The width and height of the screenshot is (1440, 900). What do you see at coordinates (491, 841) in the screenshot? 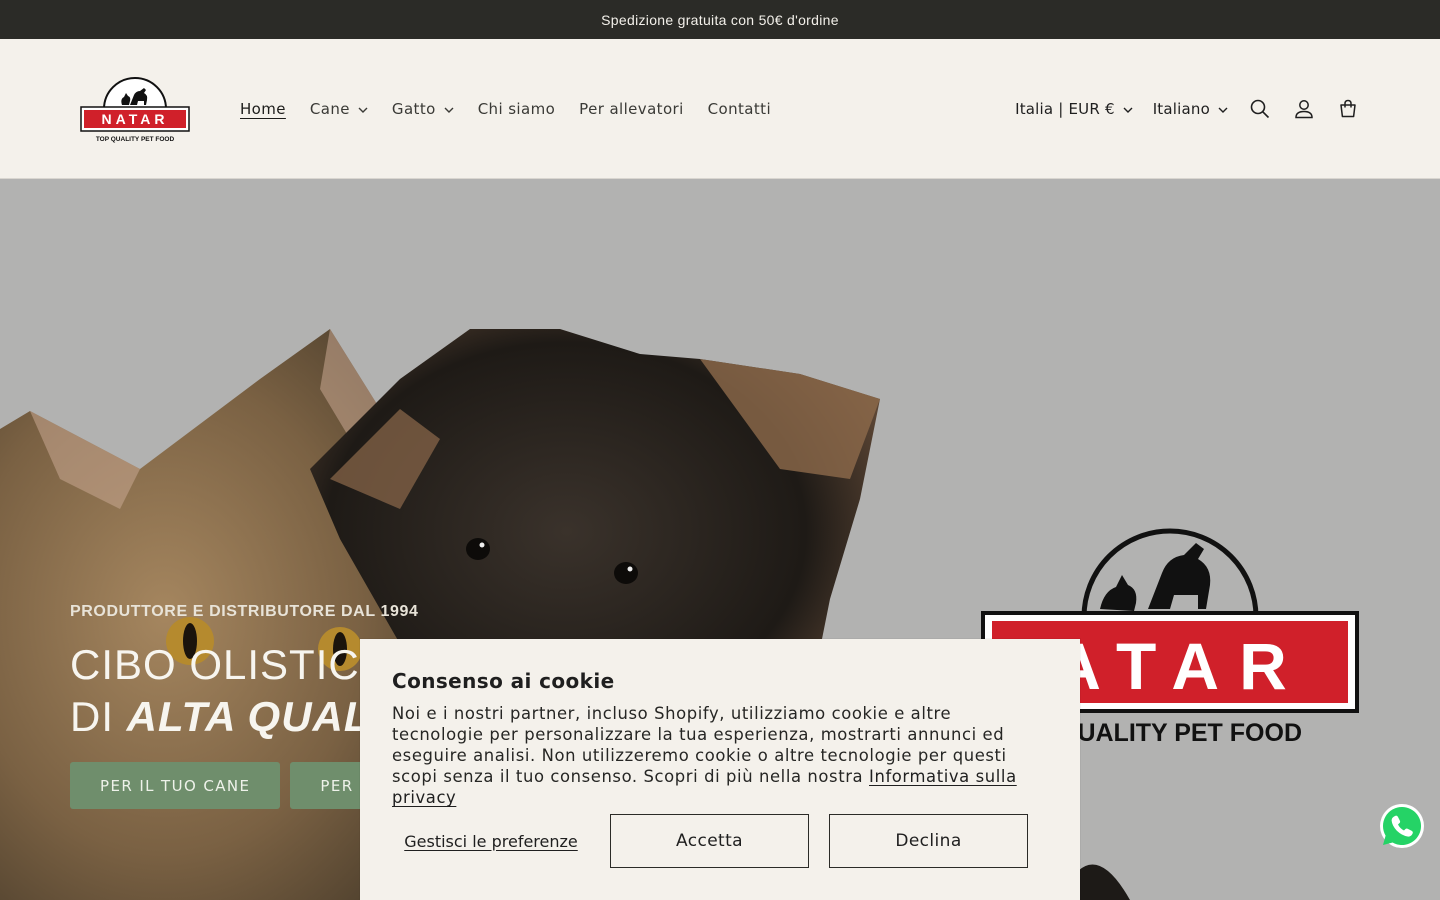
I see `manage-preferences-button: Gestisci le preferenze` at bounding box center [491, 841].